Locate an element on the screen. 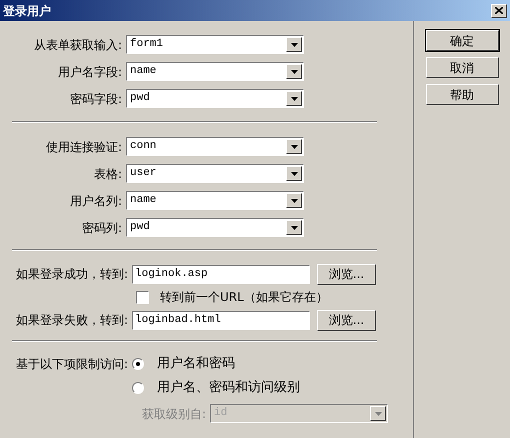  field-label: 从表单获取输入: is located at coordinates (77, 45).